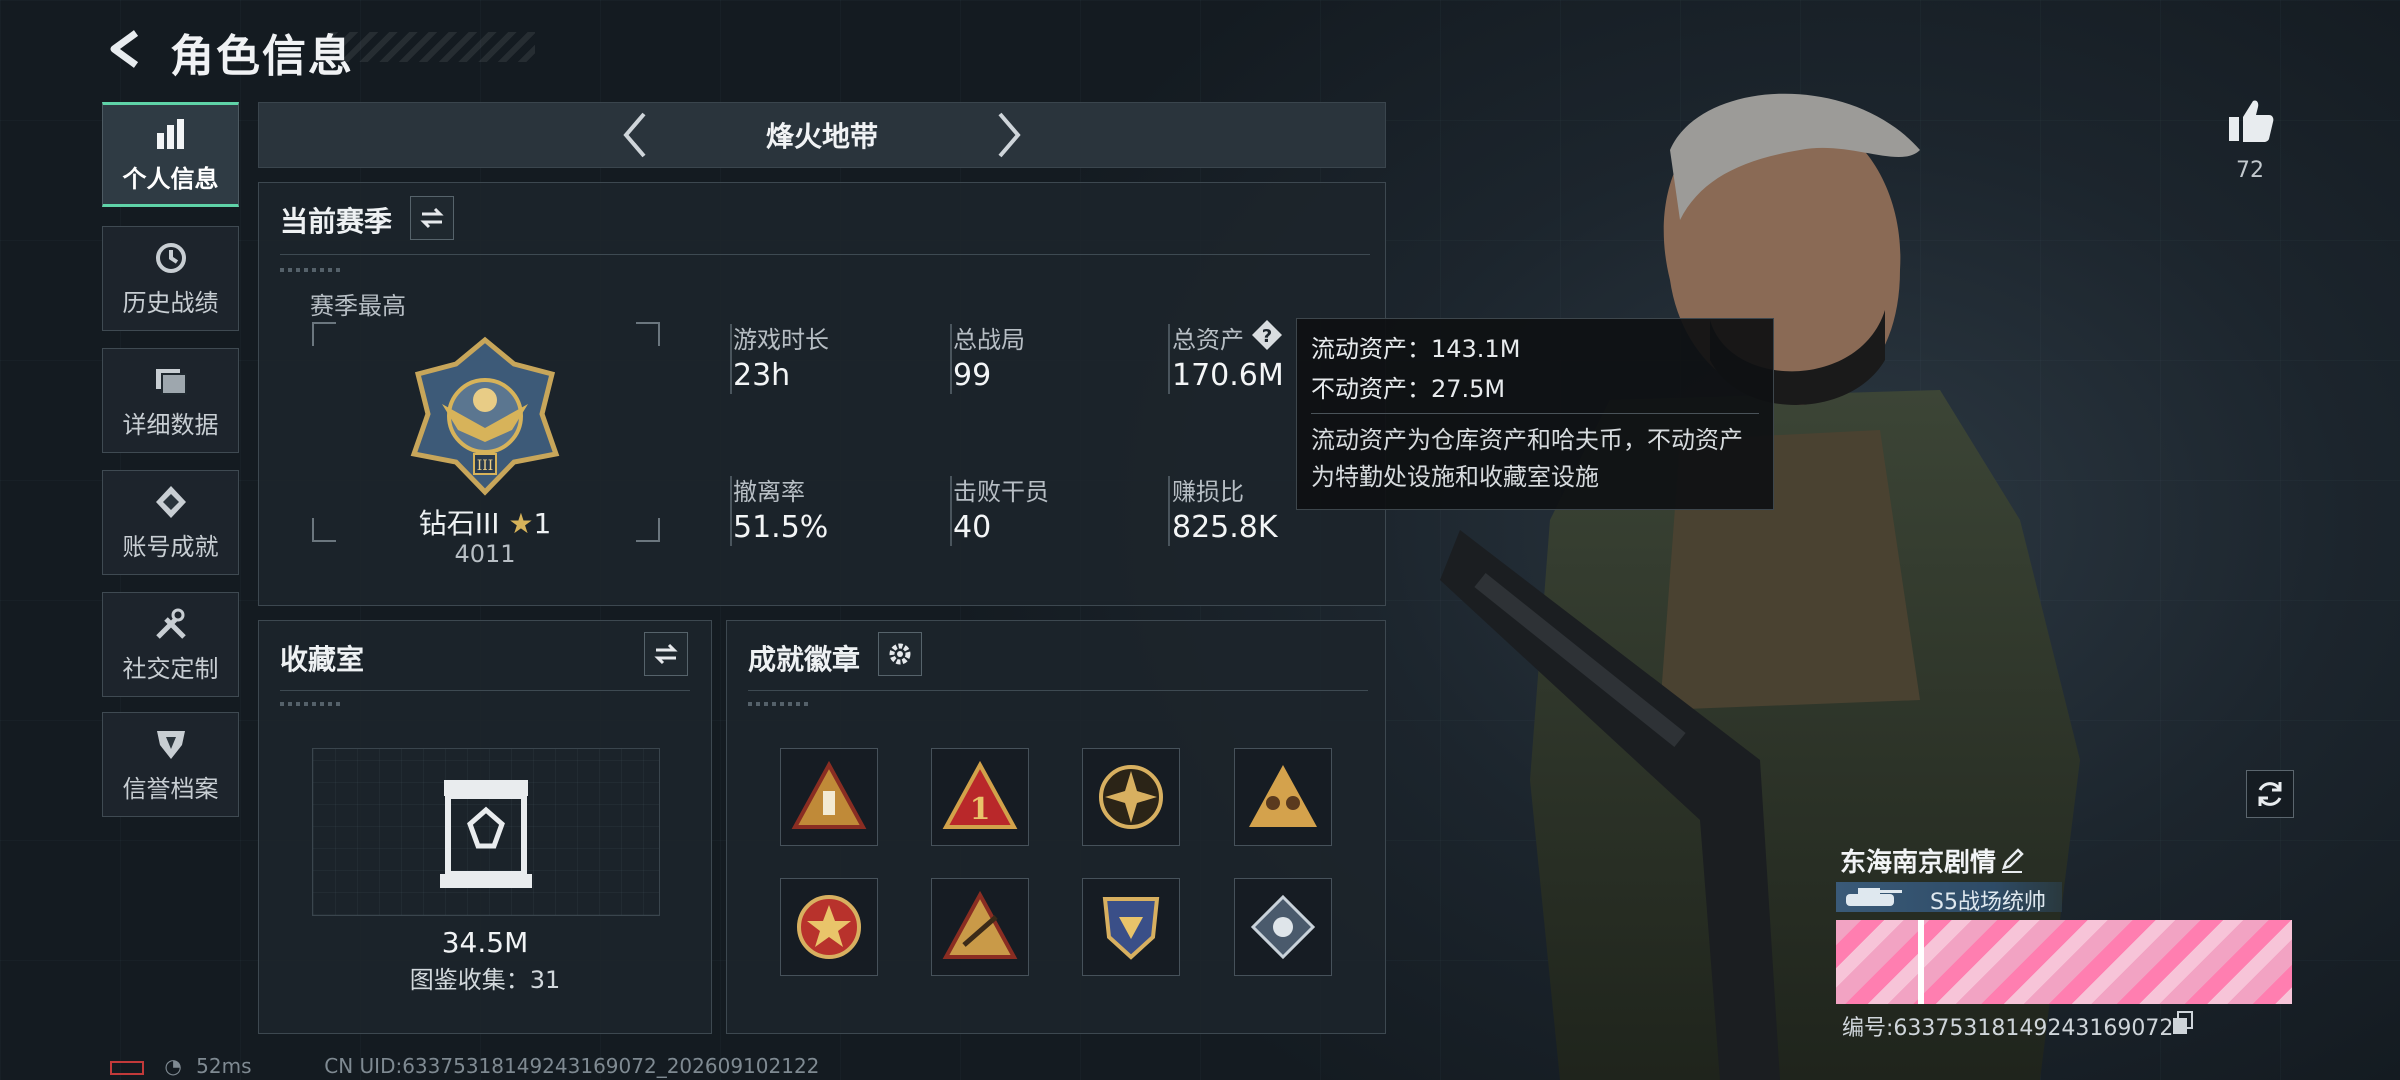 The height and width of the screenshot is (1080, 2400). Describe the element at coordinates (173, 1066) in the screenshot. I see `wifi-icon: ◔` at that location.